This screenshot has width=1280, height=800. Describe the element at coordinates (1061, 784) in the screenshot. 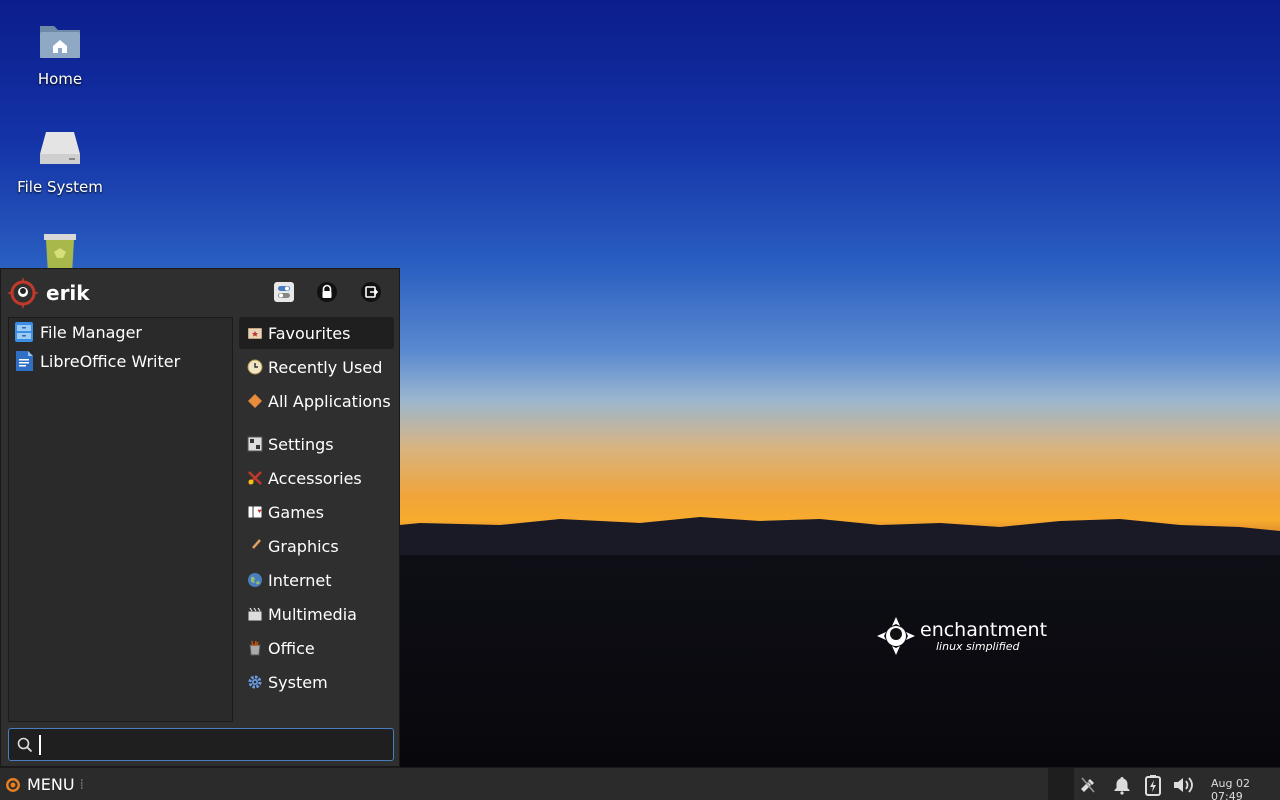

I see `tray-spacer` at that location.